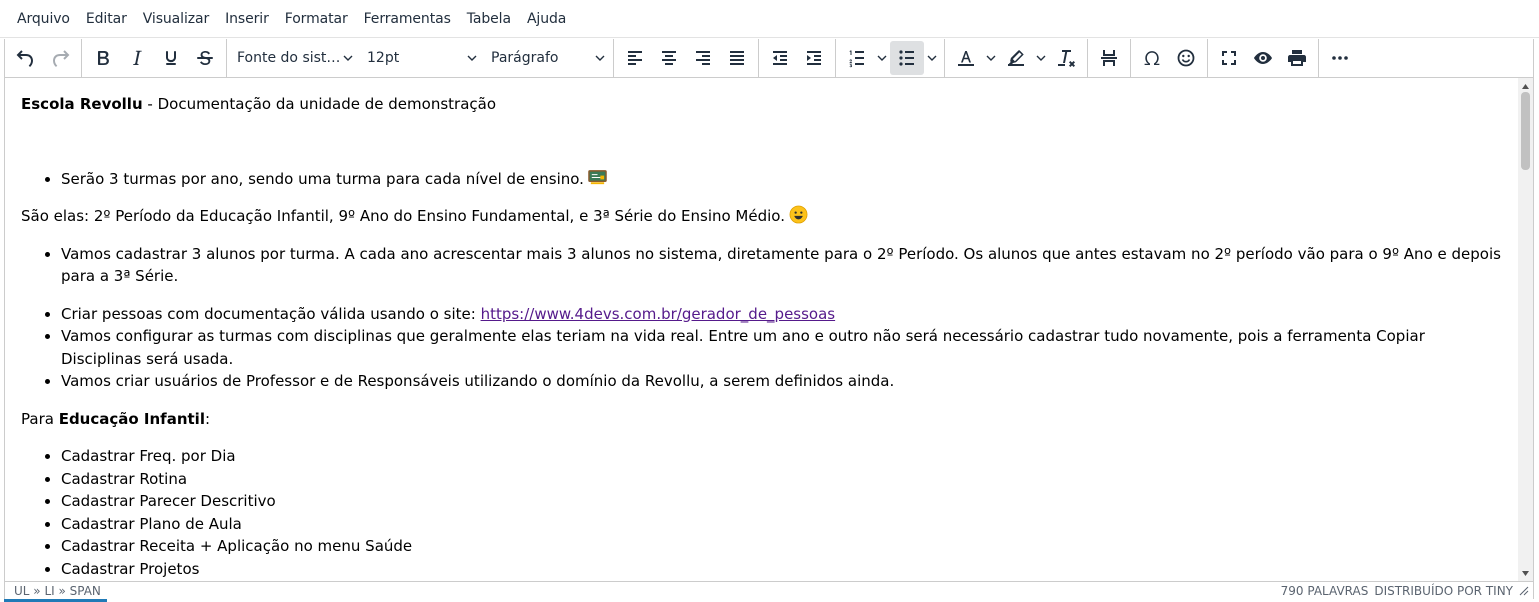 This screenshot has height=602, width=1539. I want to click on menu-ajuda: Ajuda, so click(546, 19).